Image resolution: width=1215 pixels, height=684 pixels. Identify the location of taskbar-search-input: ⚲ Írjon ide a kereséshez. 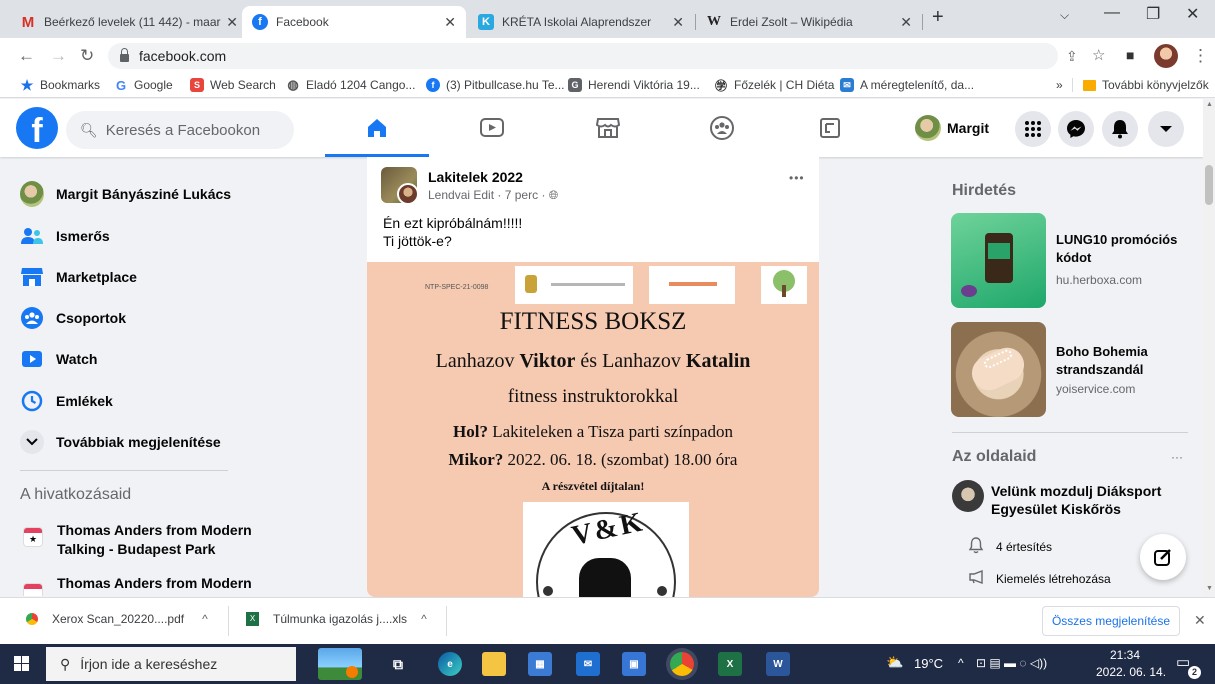
(171, 664).